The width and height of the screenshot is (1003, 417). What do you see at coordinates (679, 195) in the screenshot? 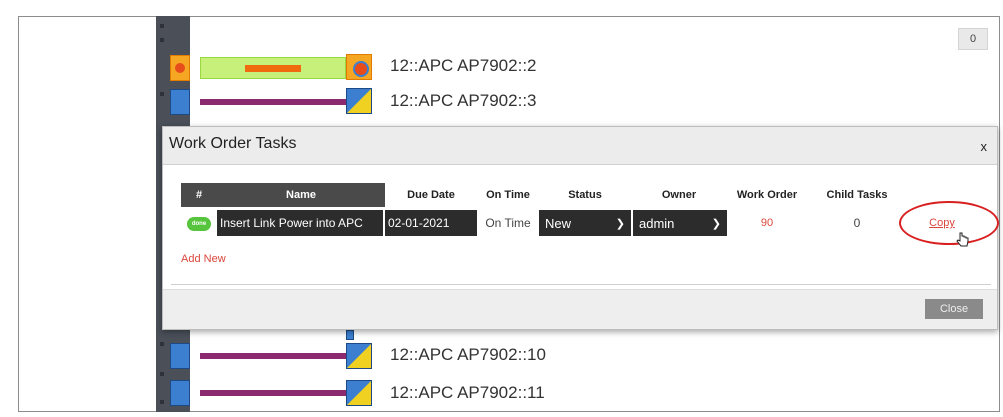
I see `col-header-owner: Owner` at bounding box center [679, 195].